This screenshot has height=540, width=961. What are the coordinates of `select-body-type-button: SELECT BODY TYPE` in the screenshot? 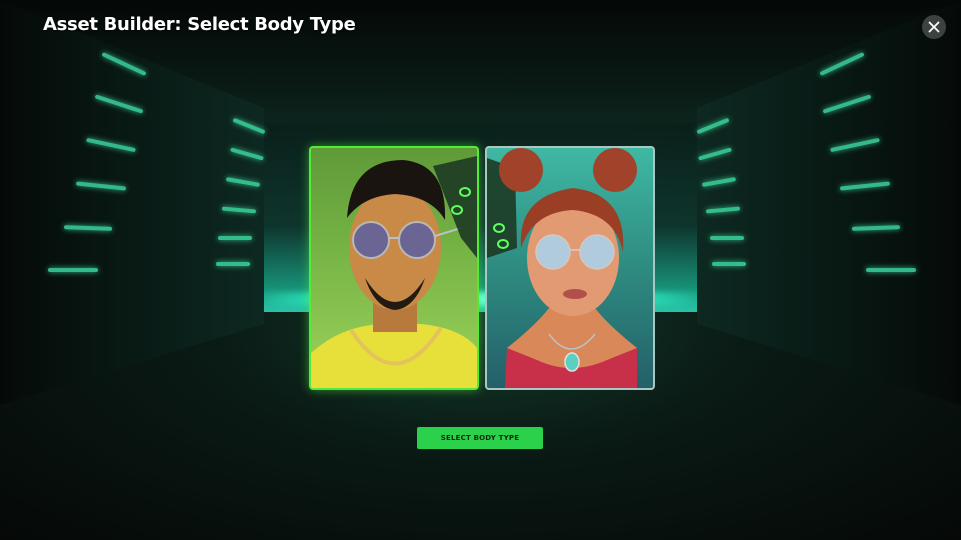 It's located at (480, 438).